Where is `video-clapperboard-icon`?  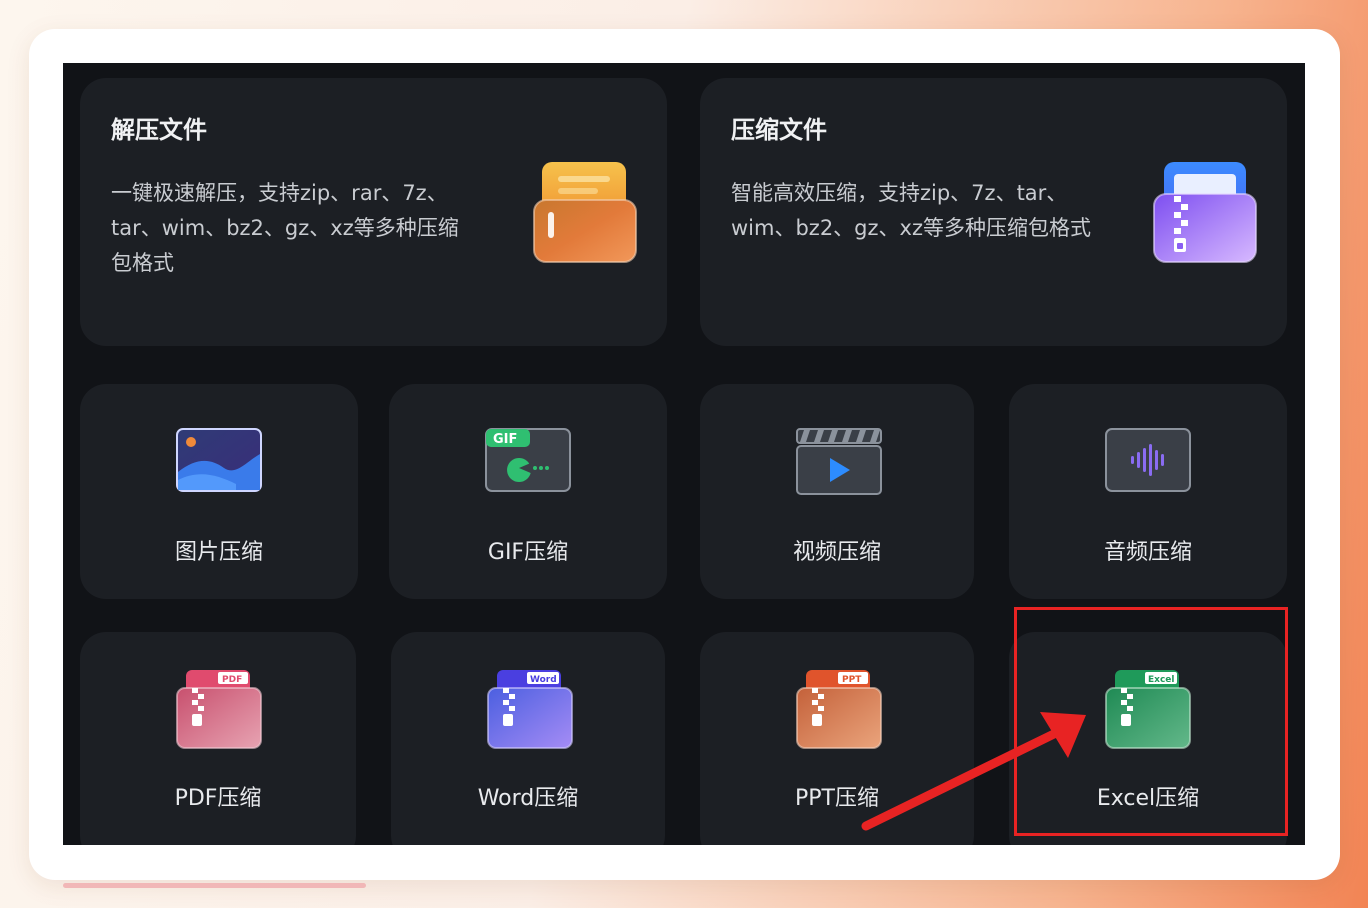
video-clapperboard-icon is located at coordinates (839, 461).